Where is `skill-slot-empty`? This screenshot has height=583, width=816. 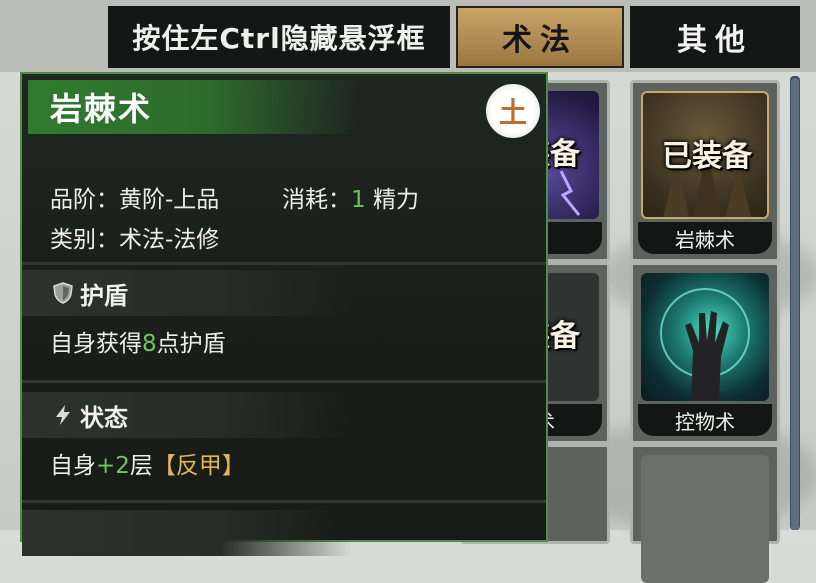
skill-slot-empty is located at coordinates (705, 513).